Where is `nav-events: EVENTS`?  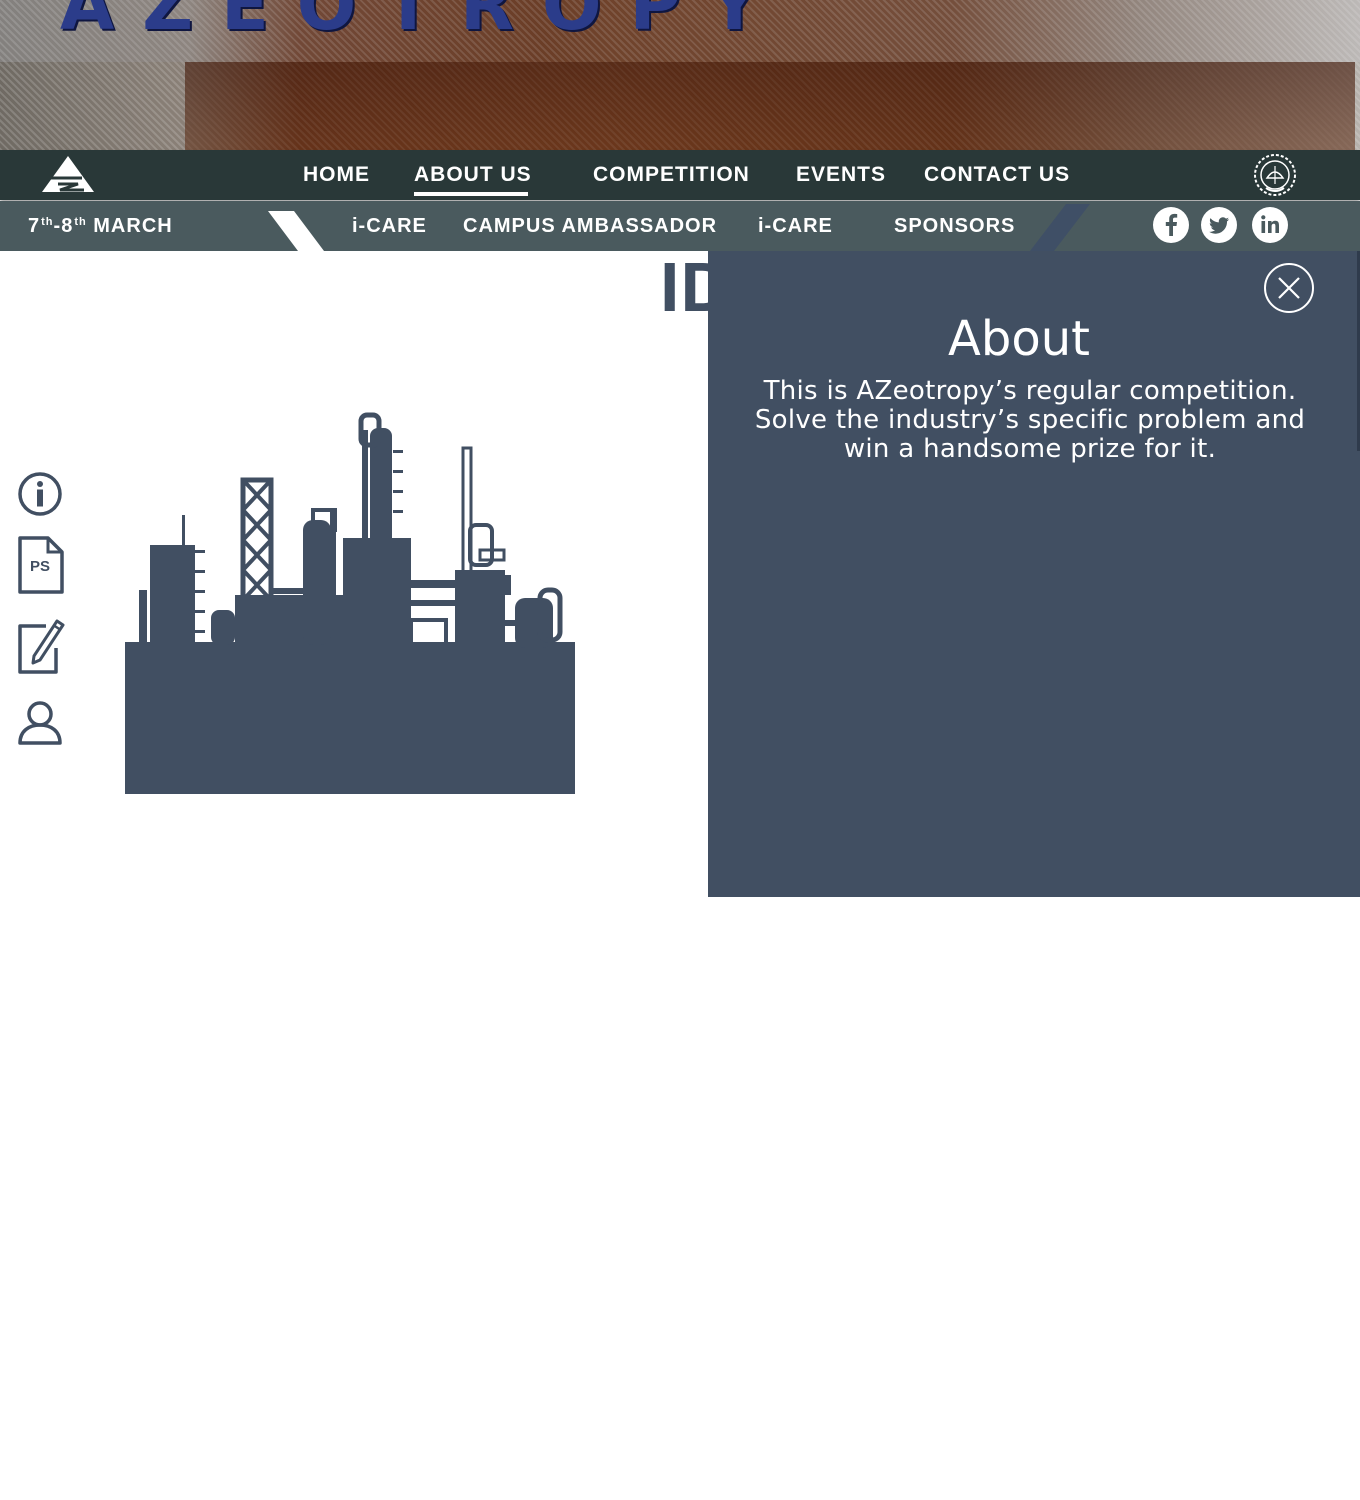
nav-events: EVENTS is located at coordinates (841, 175).